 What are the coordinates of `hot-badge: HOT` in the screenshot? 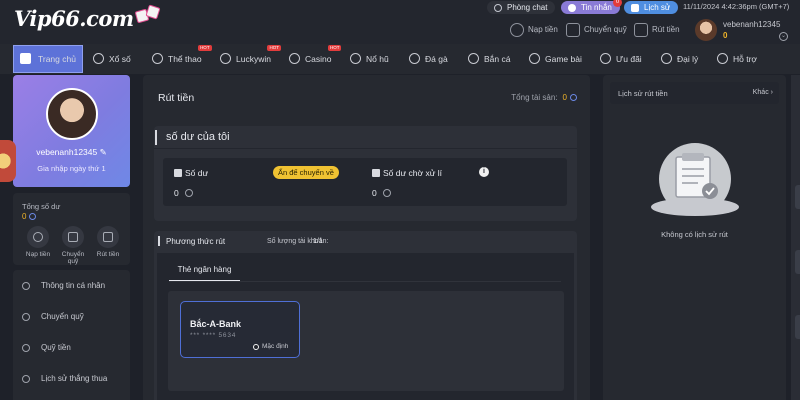 It's located at (334, 48).